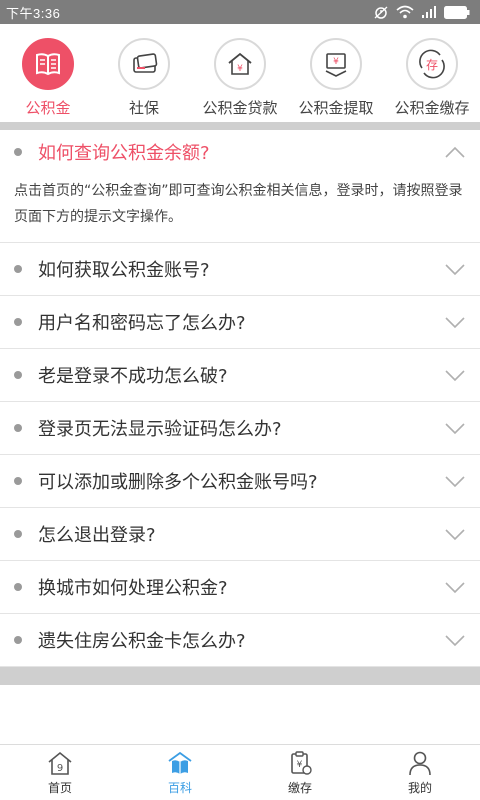 Image resolution: width=480 pixels, height=800 pixels. Describe the element at coordinates (97, 535) in the screenshot. I see `faq-question: 怎么退出登录?` at that location.